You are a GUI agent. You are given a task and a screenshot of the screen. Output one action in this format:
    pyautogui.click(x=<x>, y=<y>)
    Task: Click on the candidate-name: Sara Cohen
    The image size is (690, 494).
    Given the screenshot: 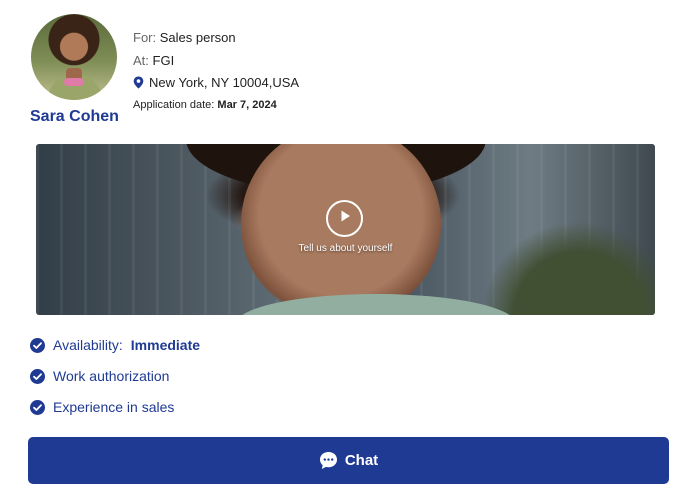 What is the action you would take?
    pyautogui.click(x=74, y=116)
    